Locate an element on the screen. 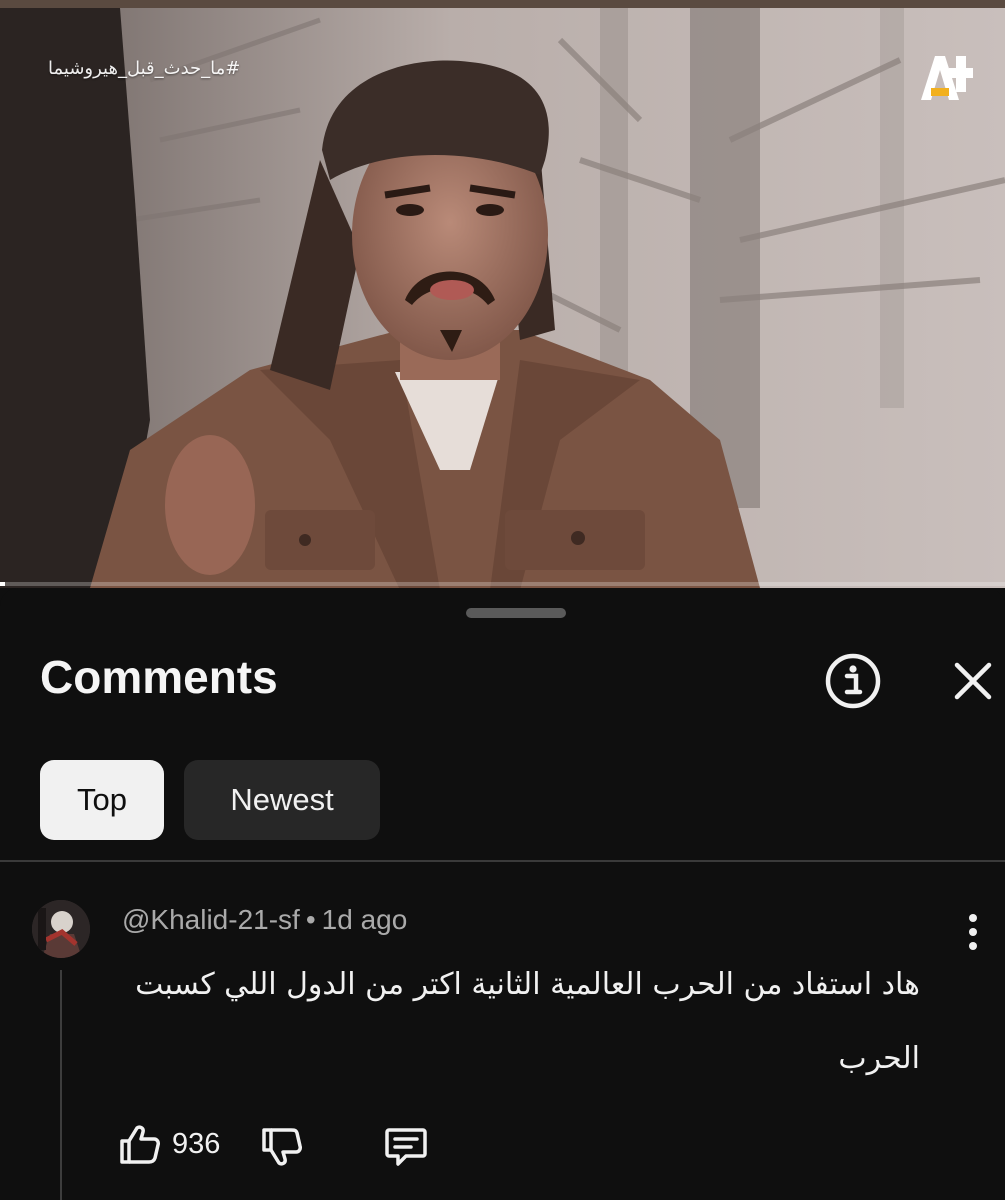  video-progress-bar is located at coordinates (502, 584).